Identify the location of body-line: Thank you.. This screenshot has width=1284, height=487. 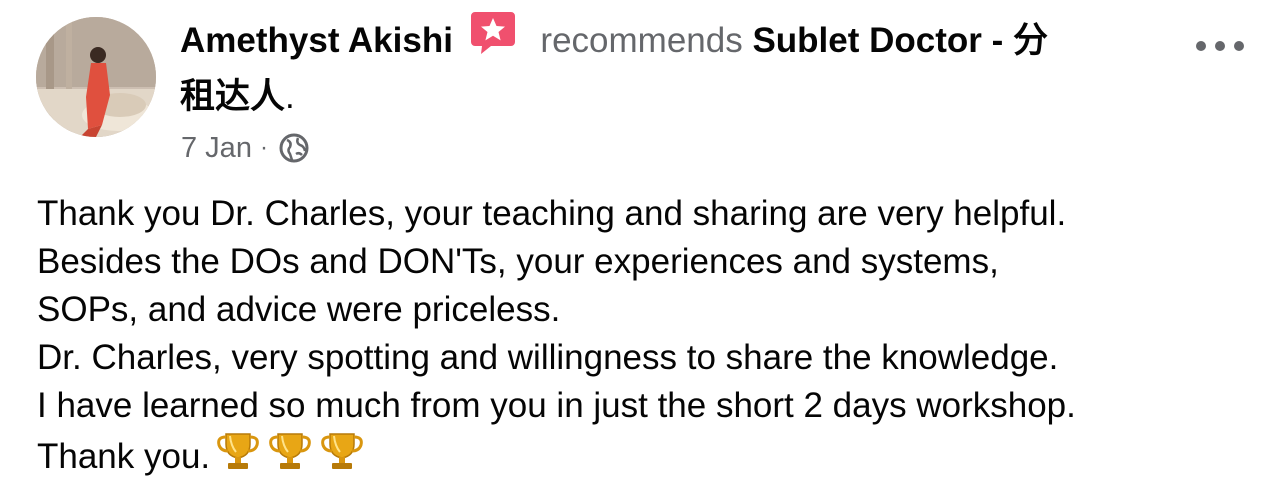
(124, 456).